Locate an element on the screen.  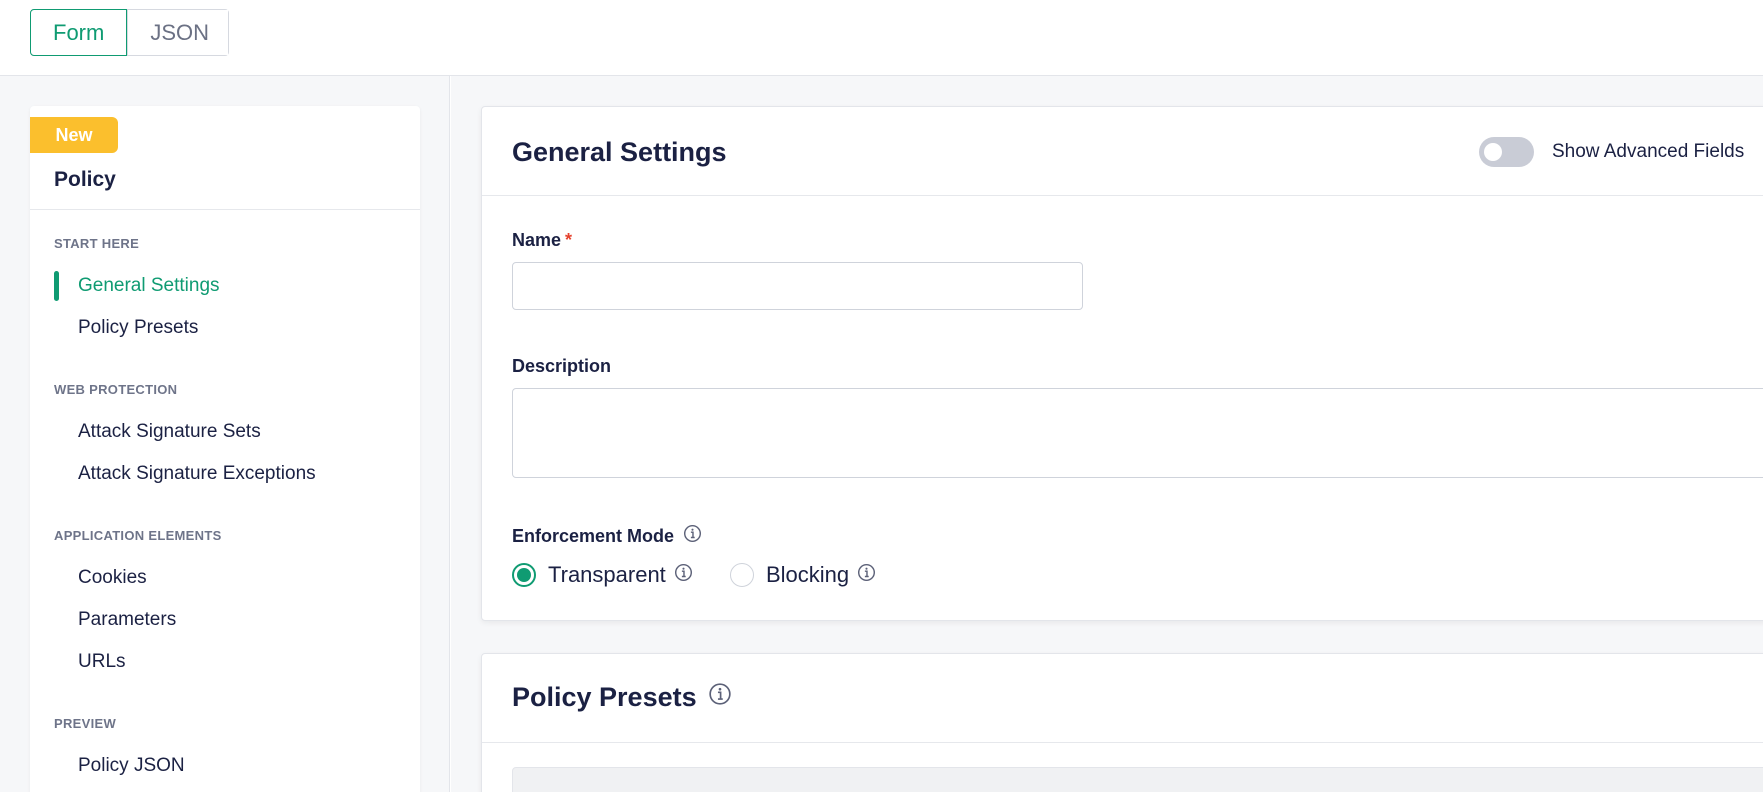
sidebar-item-general-settings: General Settings is located at coordinates (149, 286).